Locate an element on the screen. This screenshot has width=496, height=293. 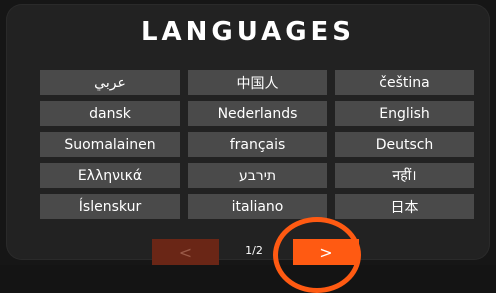
previous-page-button: < is located at coordinates (185, 252).